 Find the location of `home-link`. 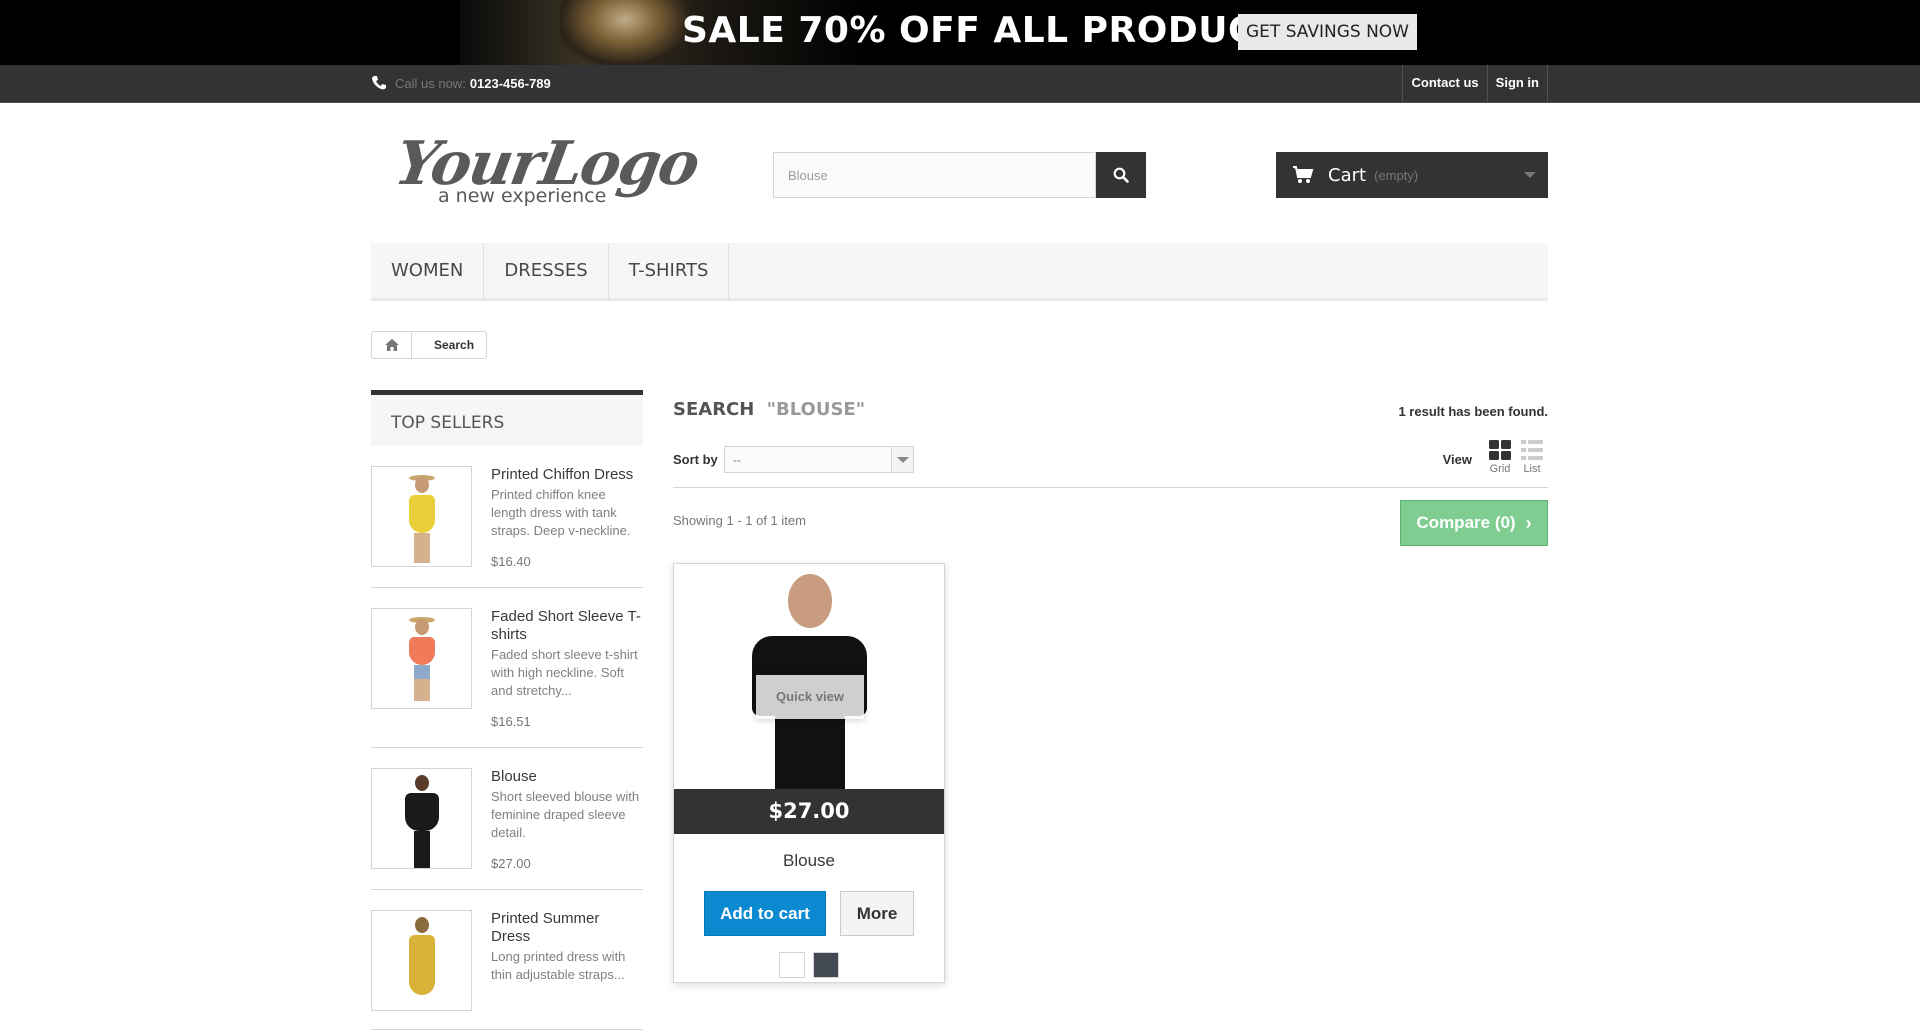

home-link is located at coordinates (392, 345).